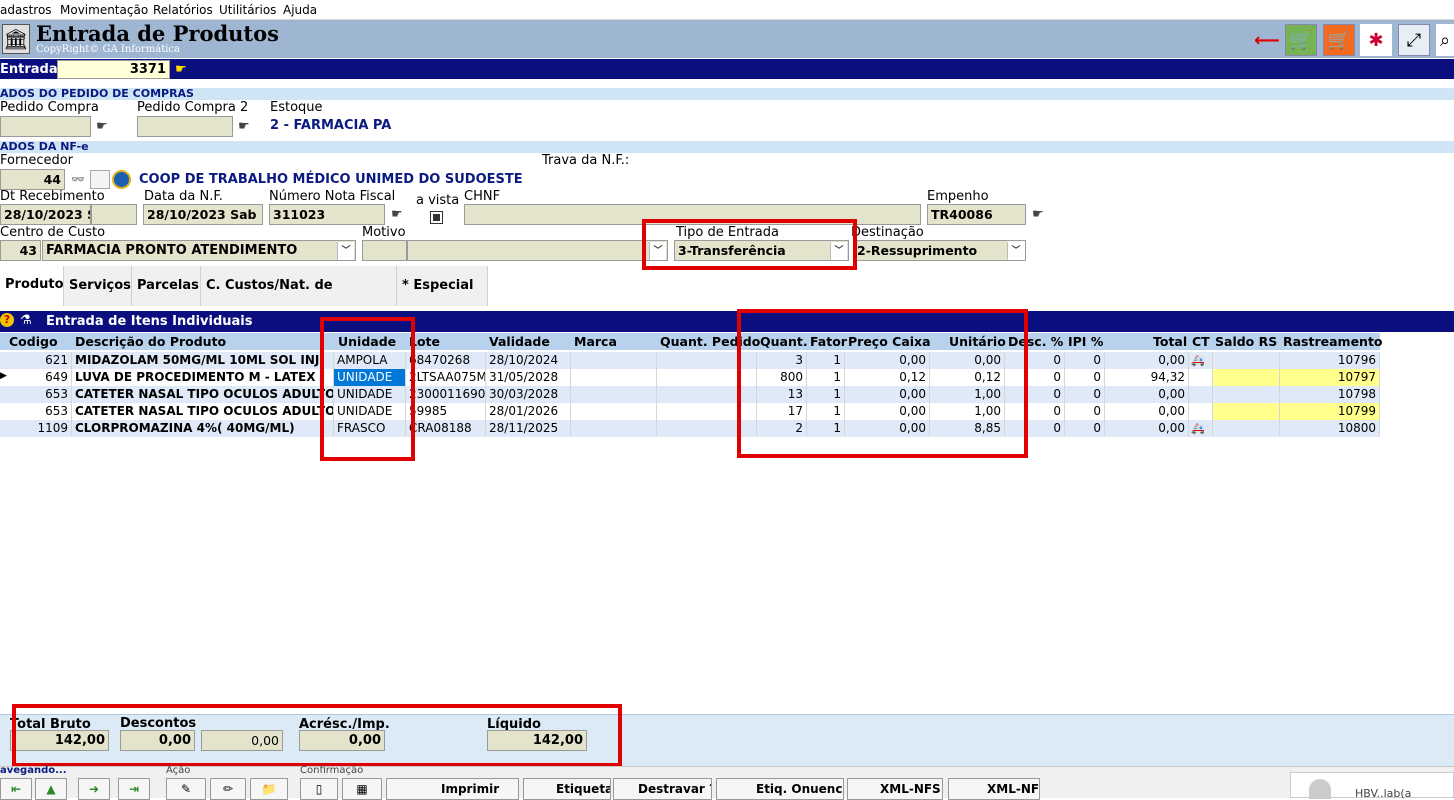 The image size is (1454, 800). I want to click on cell-codigo: 649, so click(36, 377).